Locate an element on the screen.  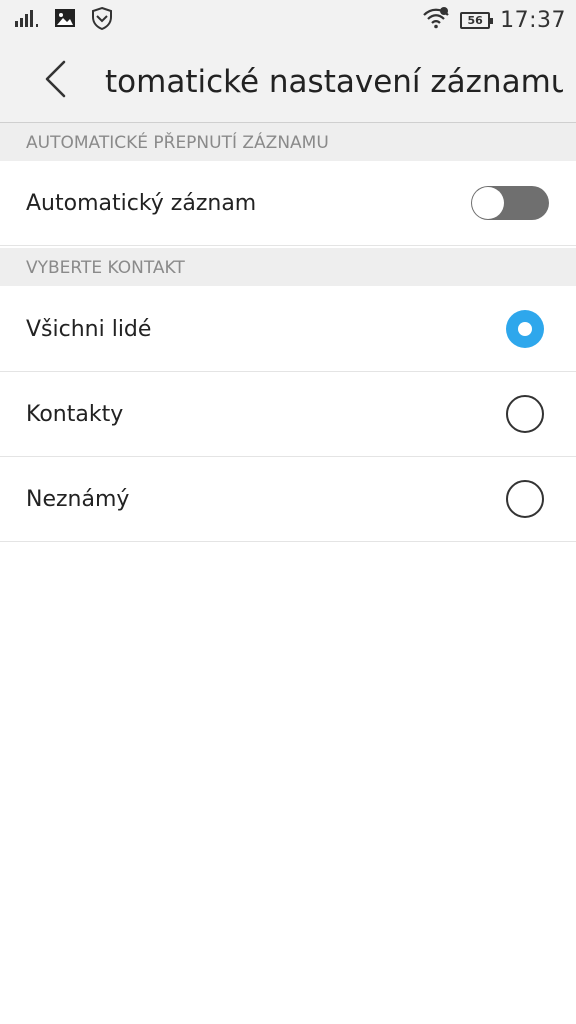
section-header-auto-switch: AUTOMATICKÉ PŘEPNUTÍ ZÁZNAMU is located at coordinates (288, 142).